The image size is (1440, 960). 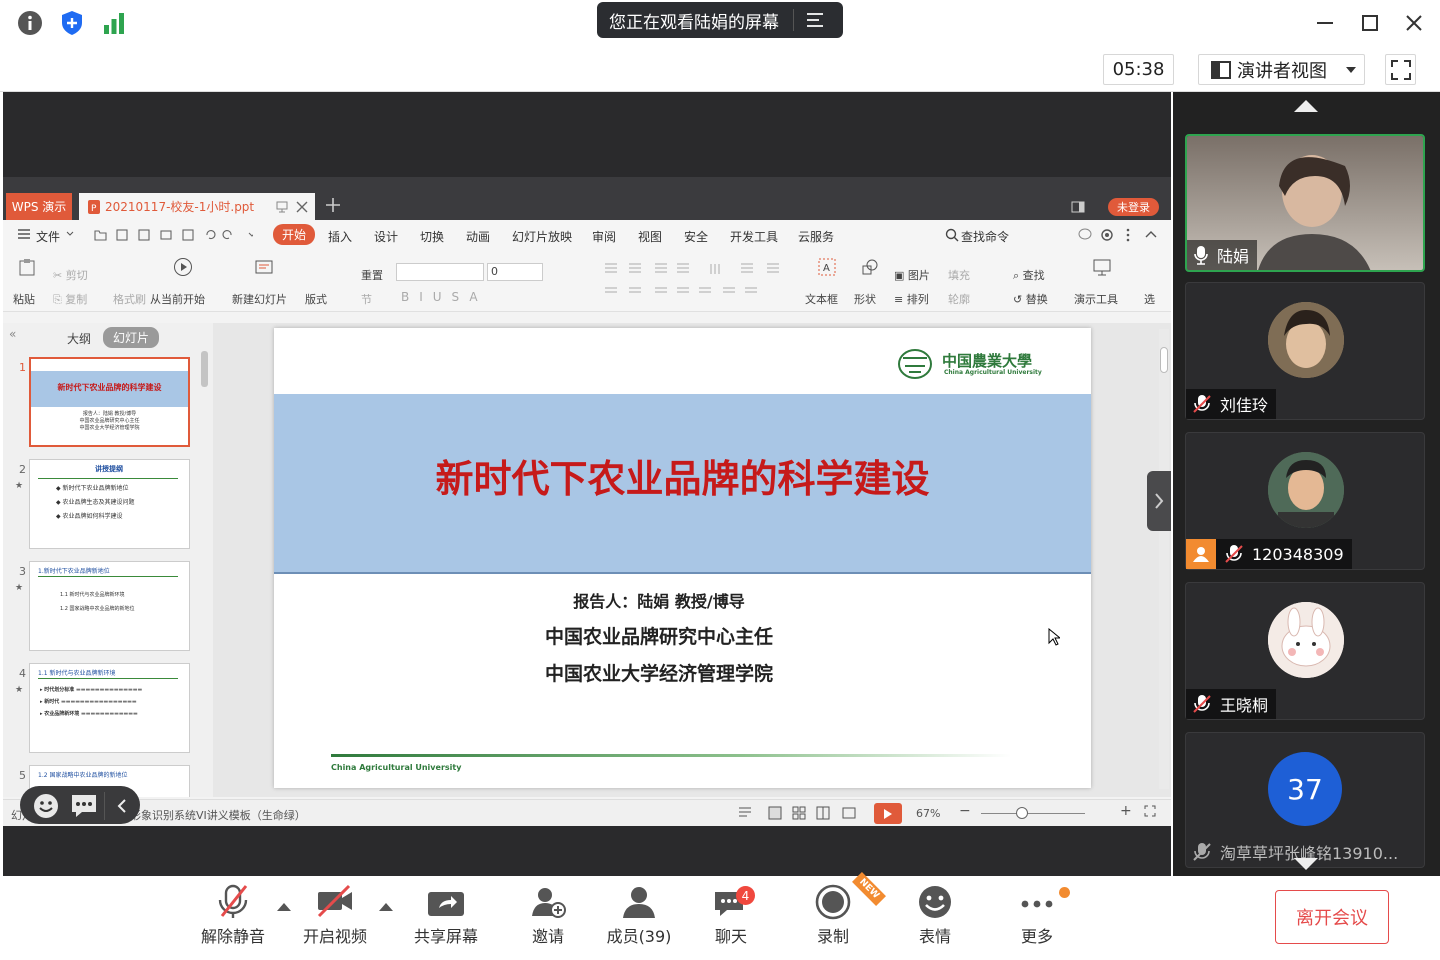 I want to click on paste-button: 粘贴, so click(x=24, y=299).